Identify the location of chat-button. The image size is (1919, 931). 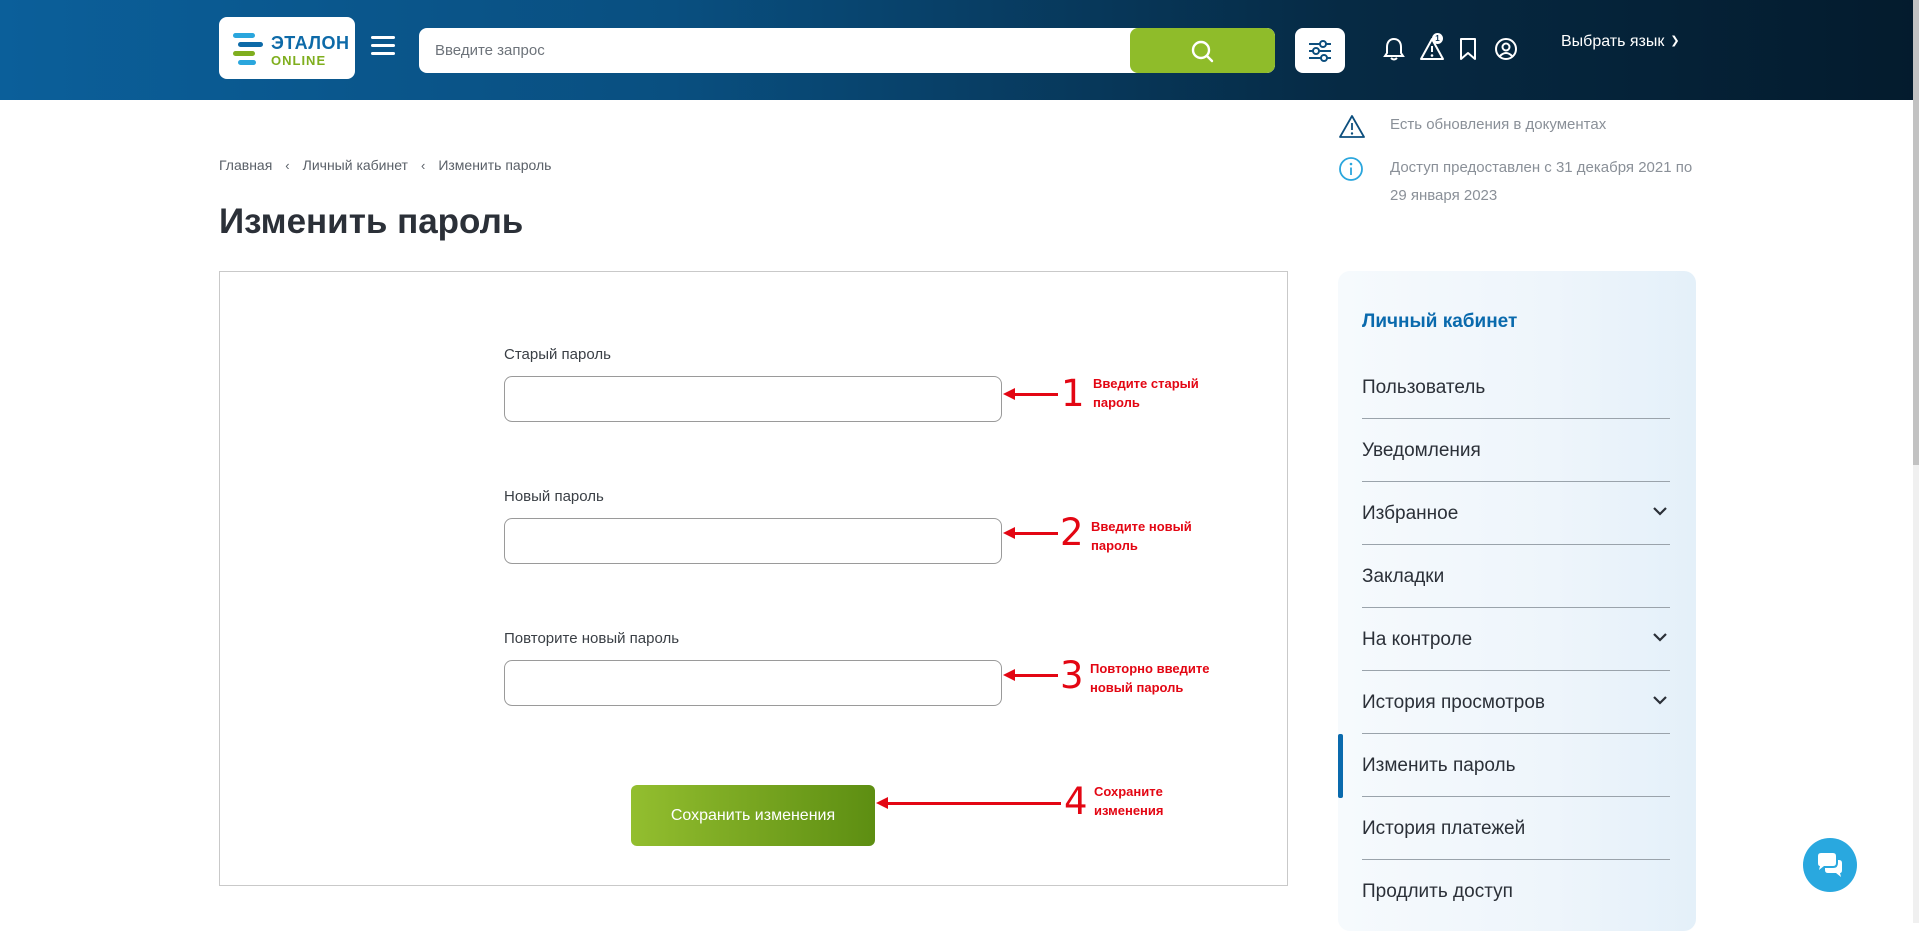
(1830, 865).